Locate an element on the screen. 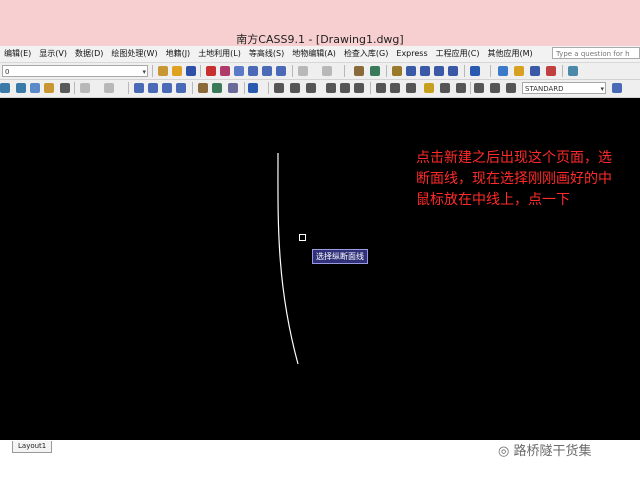 The width and height of the screenshot is (640, 480). annotation-line: 鼠标放在中线上，点一下 is located at coordinates (493, 200).